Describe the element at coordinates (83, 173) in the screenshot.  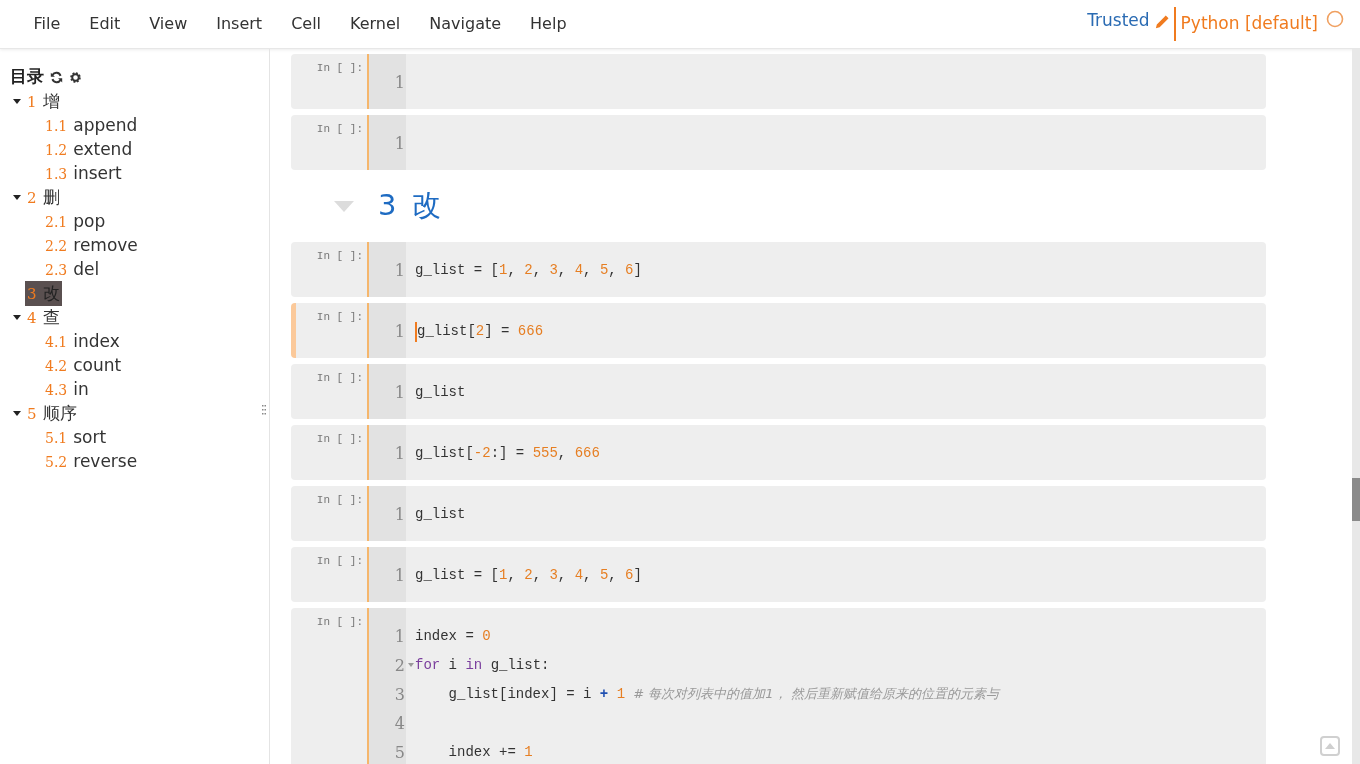
I see `toc-entry: 1.3 insert` at that location.